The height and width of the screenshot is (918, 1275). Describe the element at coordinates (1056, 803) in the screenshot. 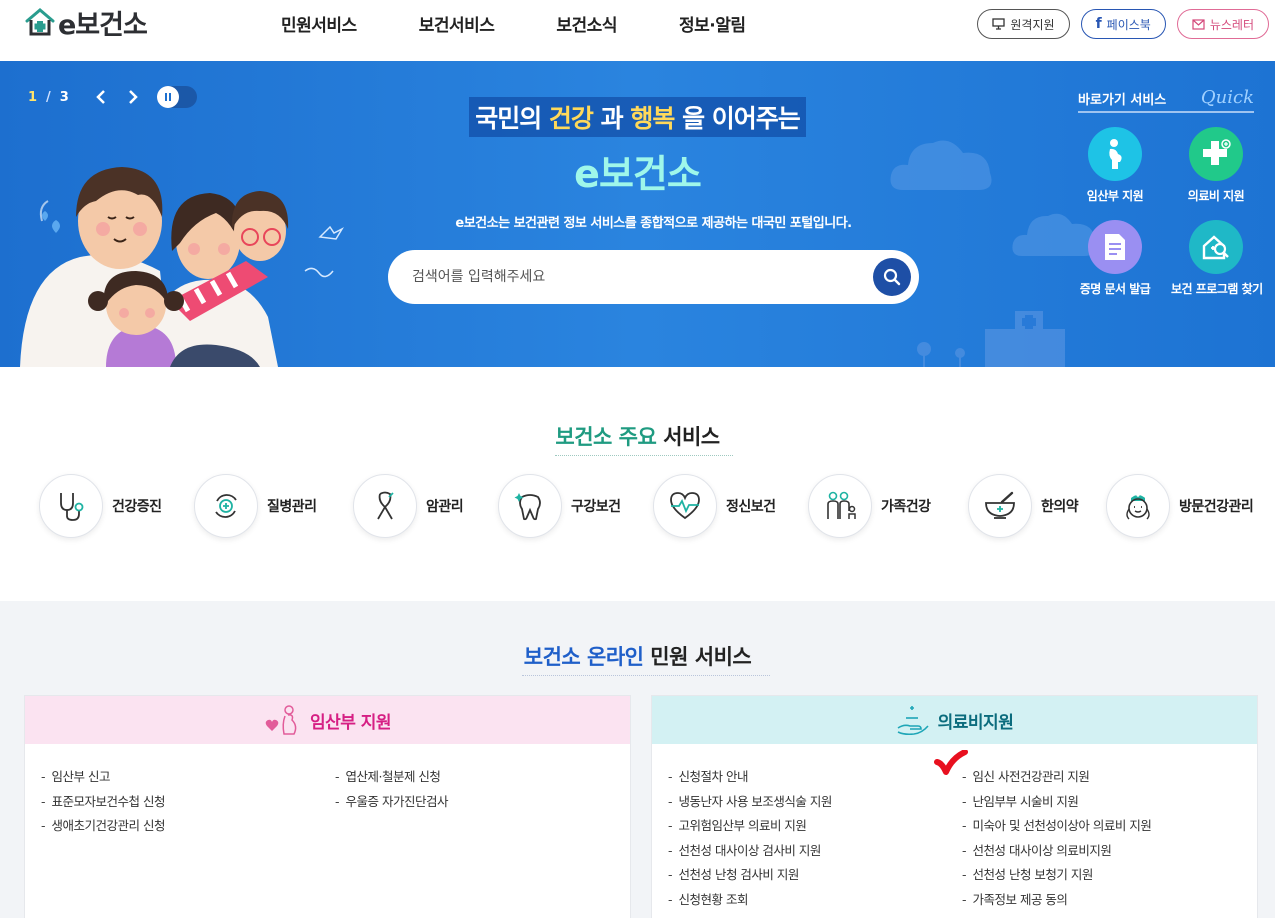

I see `medical-link: 난임부부 시술비 지원` at that location.